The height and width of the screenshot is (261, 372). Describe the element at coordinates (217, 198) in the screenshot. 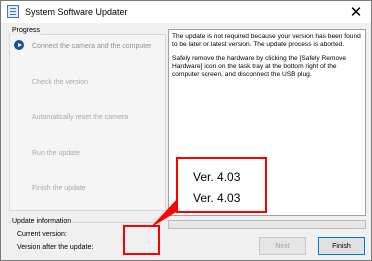

I see `callout-version-after-update: Ver. 4.03` at that location.